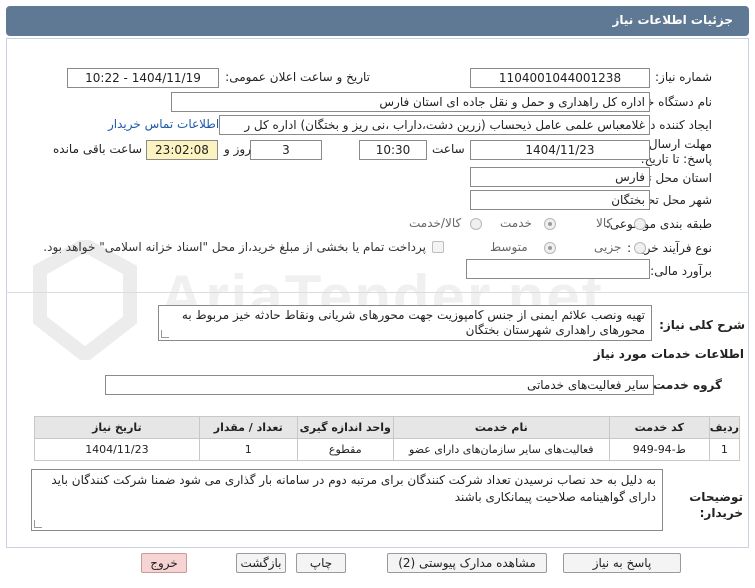 The image size is (755, 588). What do you see at coordinates (467, 563) in the screenshot?
I see `attachments-button: مشاهده مدارک پیوستی (2)` at bounding box center [467, 563].